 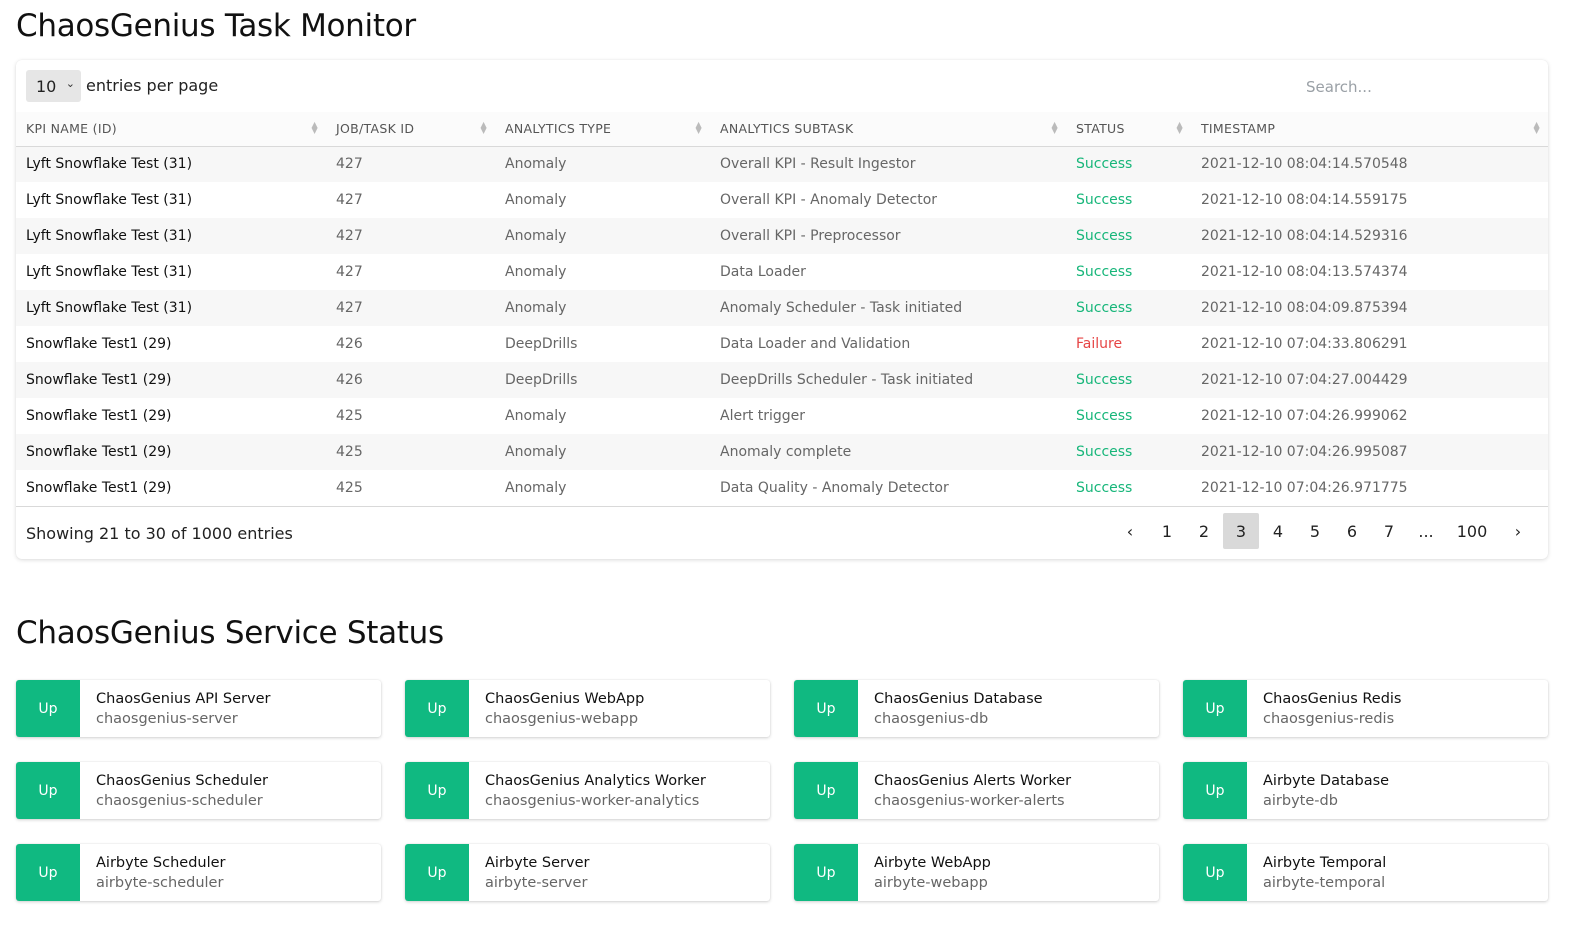 I want to click on timestamp-cell: 2021-12-10 08:04:13.574374, so click(x=1304, y=272).